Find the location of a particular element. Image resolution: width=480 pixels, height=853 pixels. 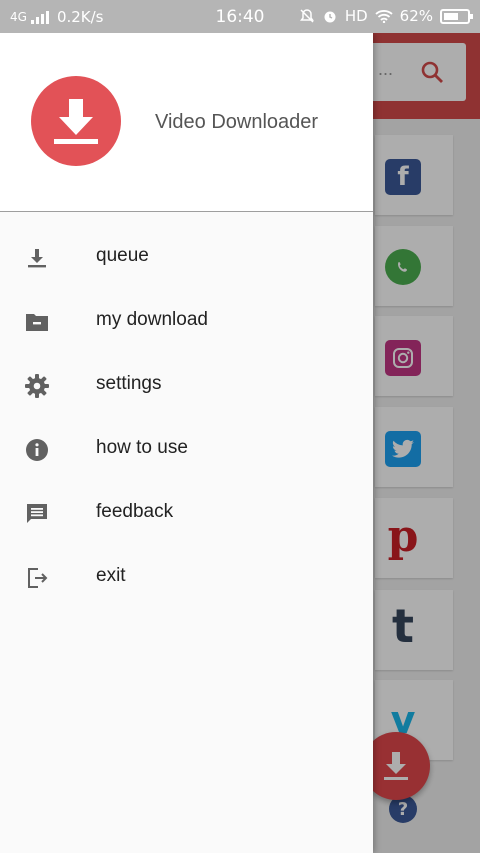

menu-item-feedback: feedback is located at coordinates (186, 513).